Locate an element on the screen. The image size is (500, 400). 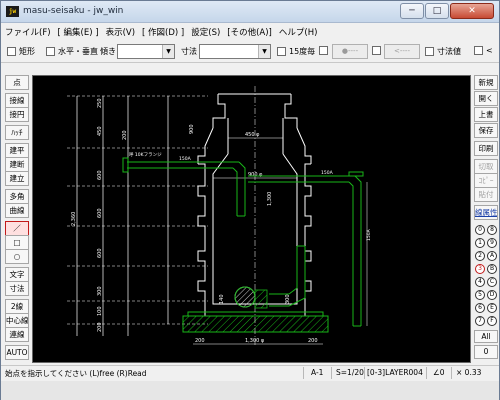
menu-file: ファイル(F) is located at coordinates (28, 32).